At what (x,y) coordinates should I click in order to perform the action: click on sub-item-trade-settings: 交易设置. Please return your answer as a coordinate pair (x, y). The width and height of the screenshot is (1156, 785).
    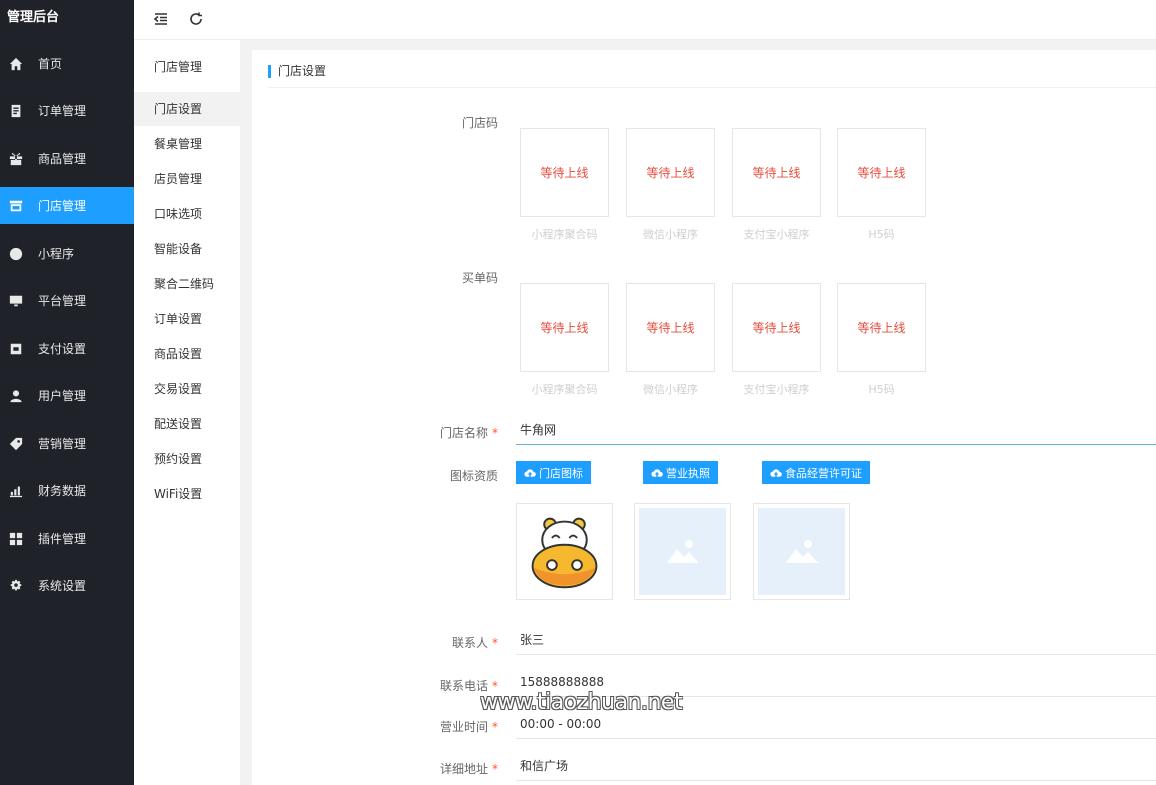
    Looking at the image, I should click on (187, 389).